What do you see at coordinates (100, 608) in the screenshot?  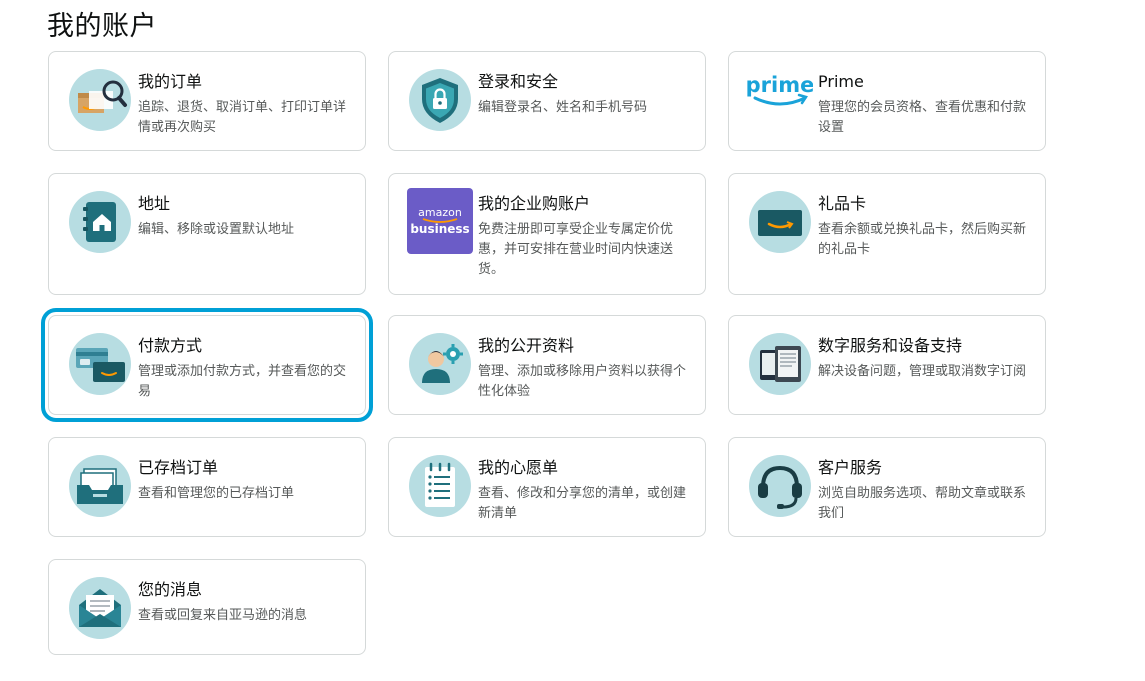 I see `message-envelope-icon` at bounding box center [100, 608].